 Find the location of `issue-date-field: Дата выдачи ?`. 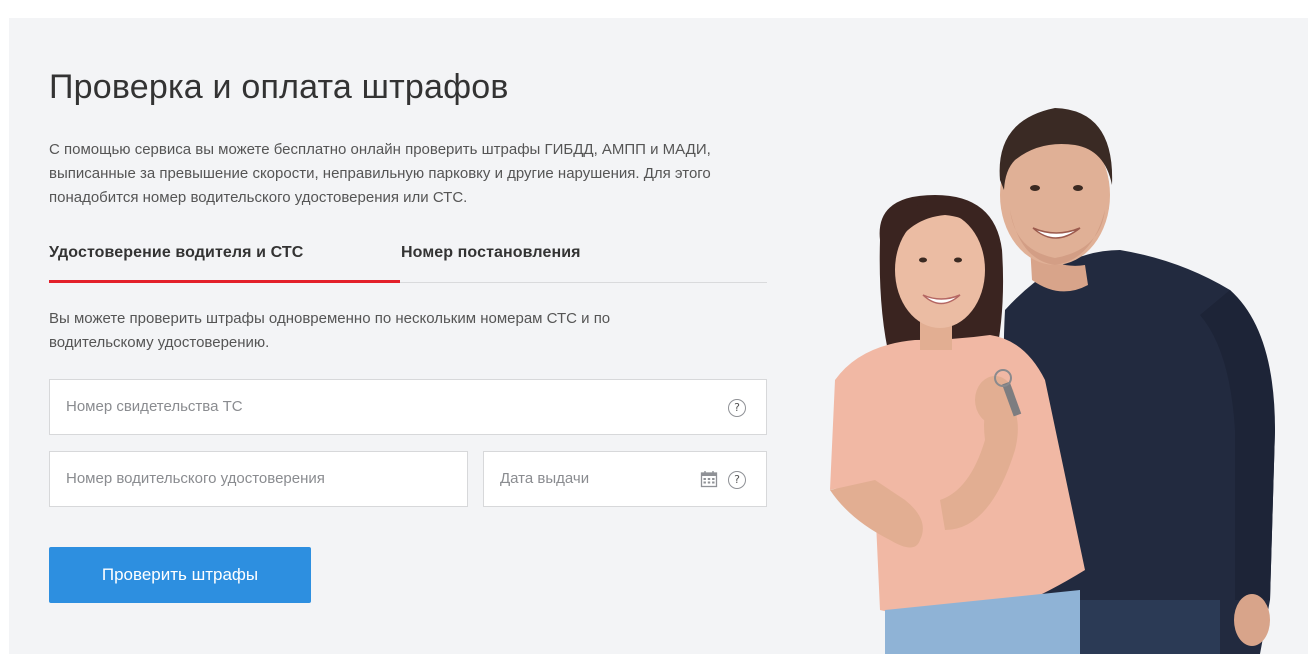

issue-date-field: Дата выдачи ? is located at coordinates (625, 479).